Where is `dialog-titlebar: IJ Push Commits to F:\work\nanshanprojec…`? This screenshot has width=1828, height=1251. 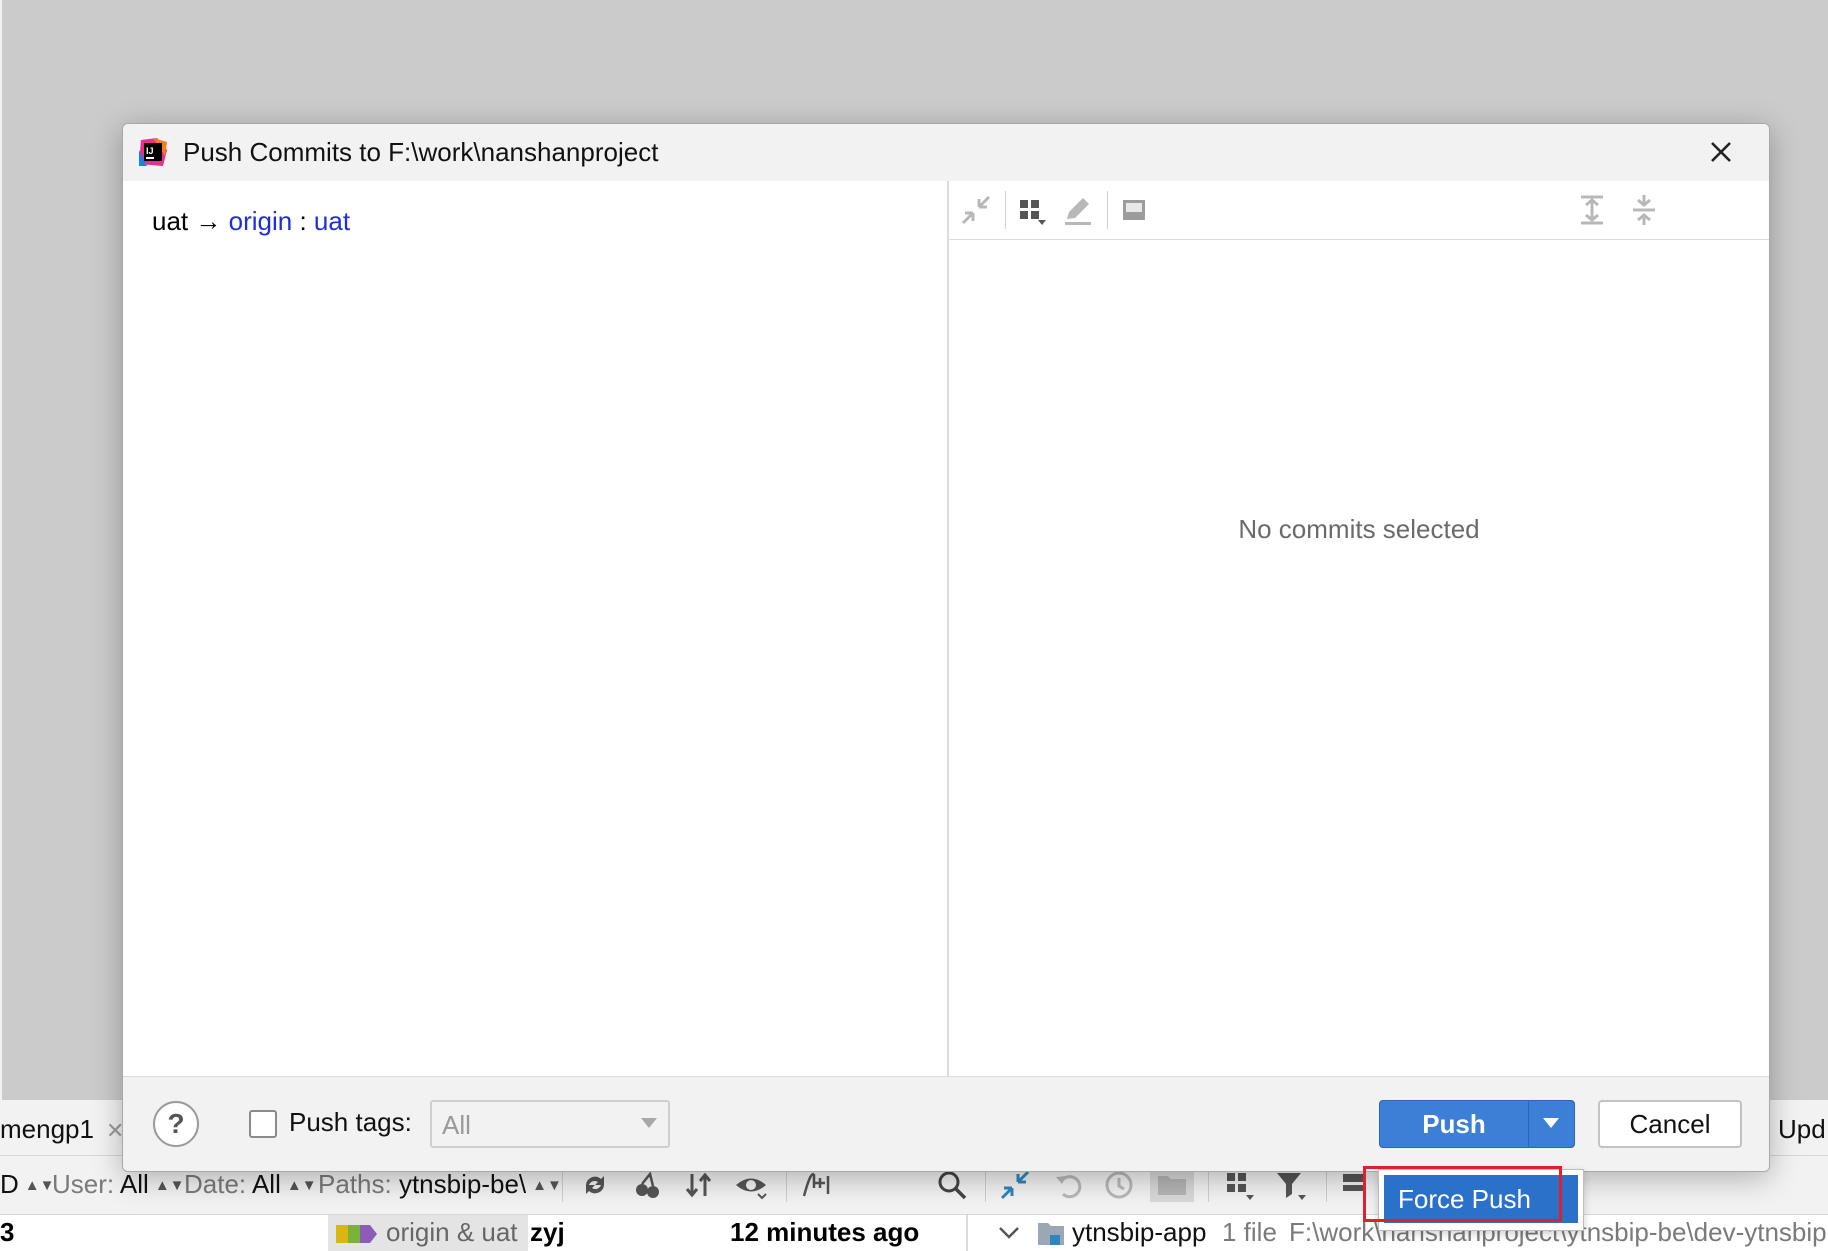 dialog-titlebar: IJ Push Commits to F:\work\nanshanprojec… is located at coordinates (946, 152).